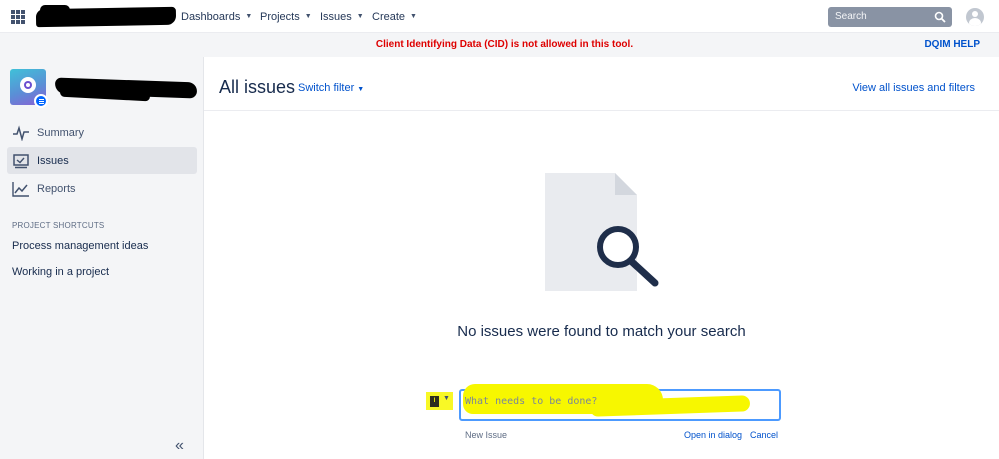 This screenshot has height=459, width=999. I want to click on empty-search-illustration-icon, so click(602, 232).